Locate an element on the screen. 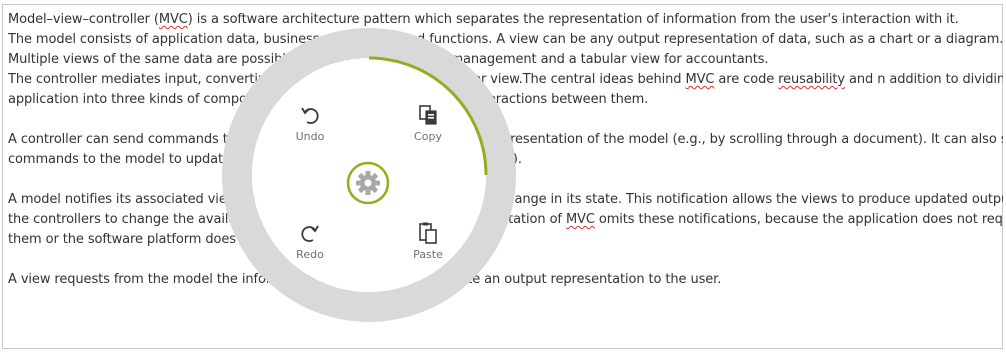 The height and width of the screenshot is (353, 1006). undo-icon is located at coordinates (310, 115).